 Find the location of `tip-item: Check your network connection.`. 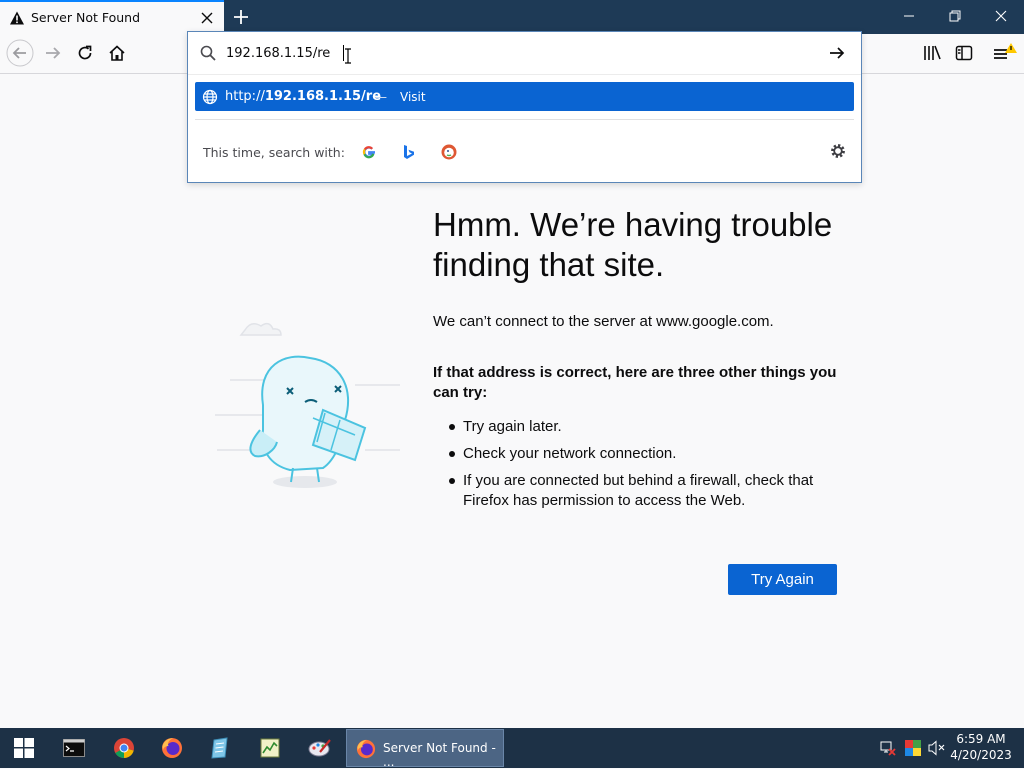

tip-item: Check your network connection. is located at coordinates (633, 454).